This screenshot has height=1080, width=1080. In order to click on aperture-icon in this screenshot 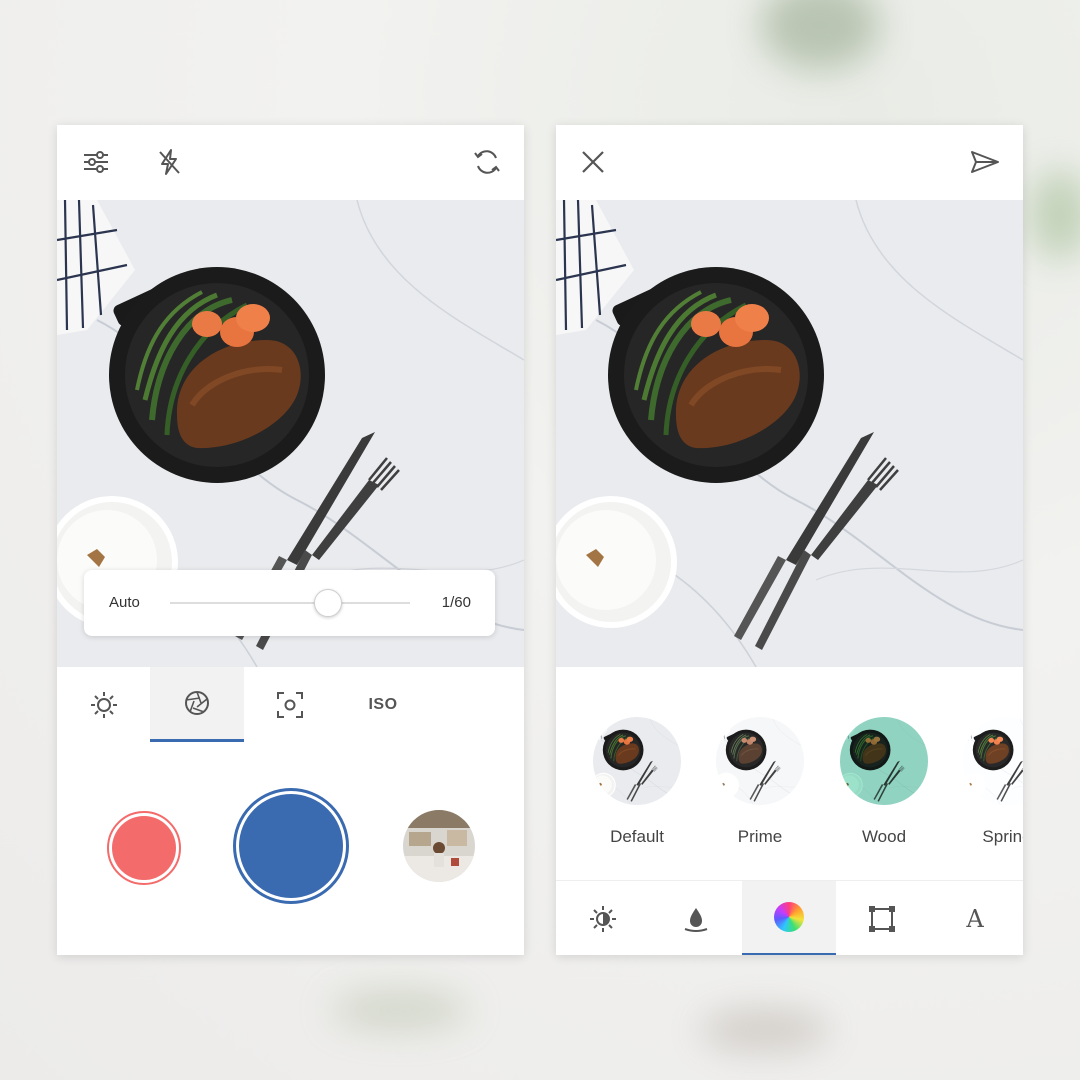, I will do `click(197, 703)`.